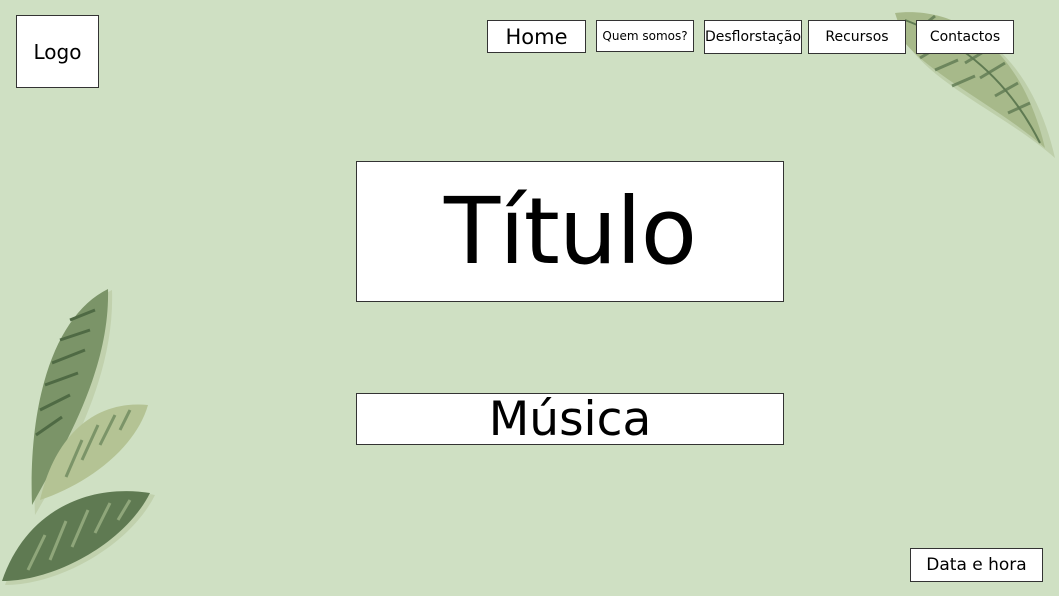 This screenshot has height=596, width=1059. I want to click on logo: Logo, so click(57, 51).